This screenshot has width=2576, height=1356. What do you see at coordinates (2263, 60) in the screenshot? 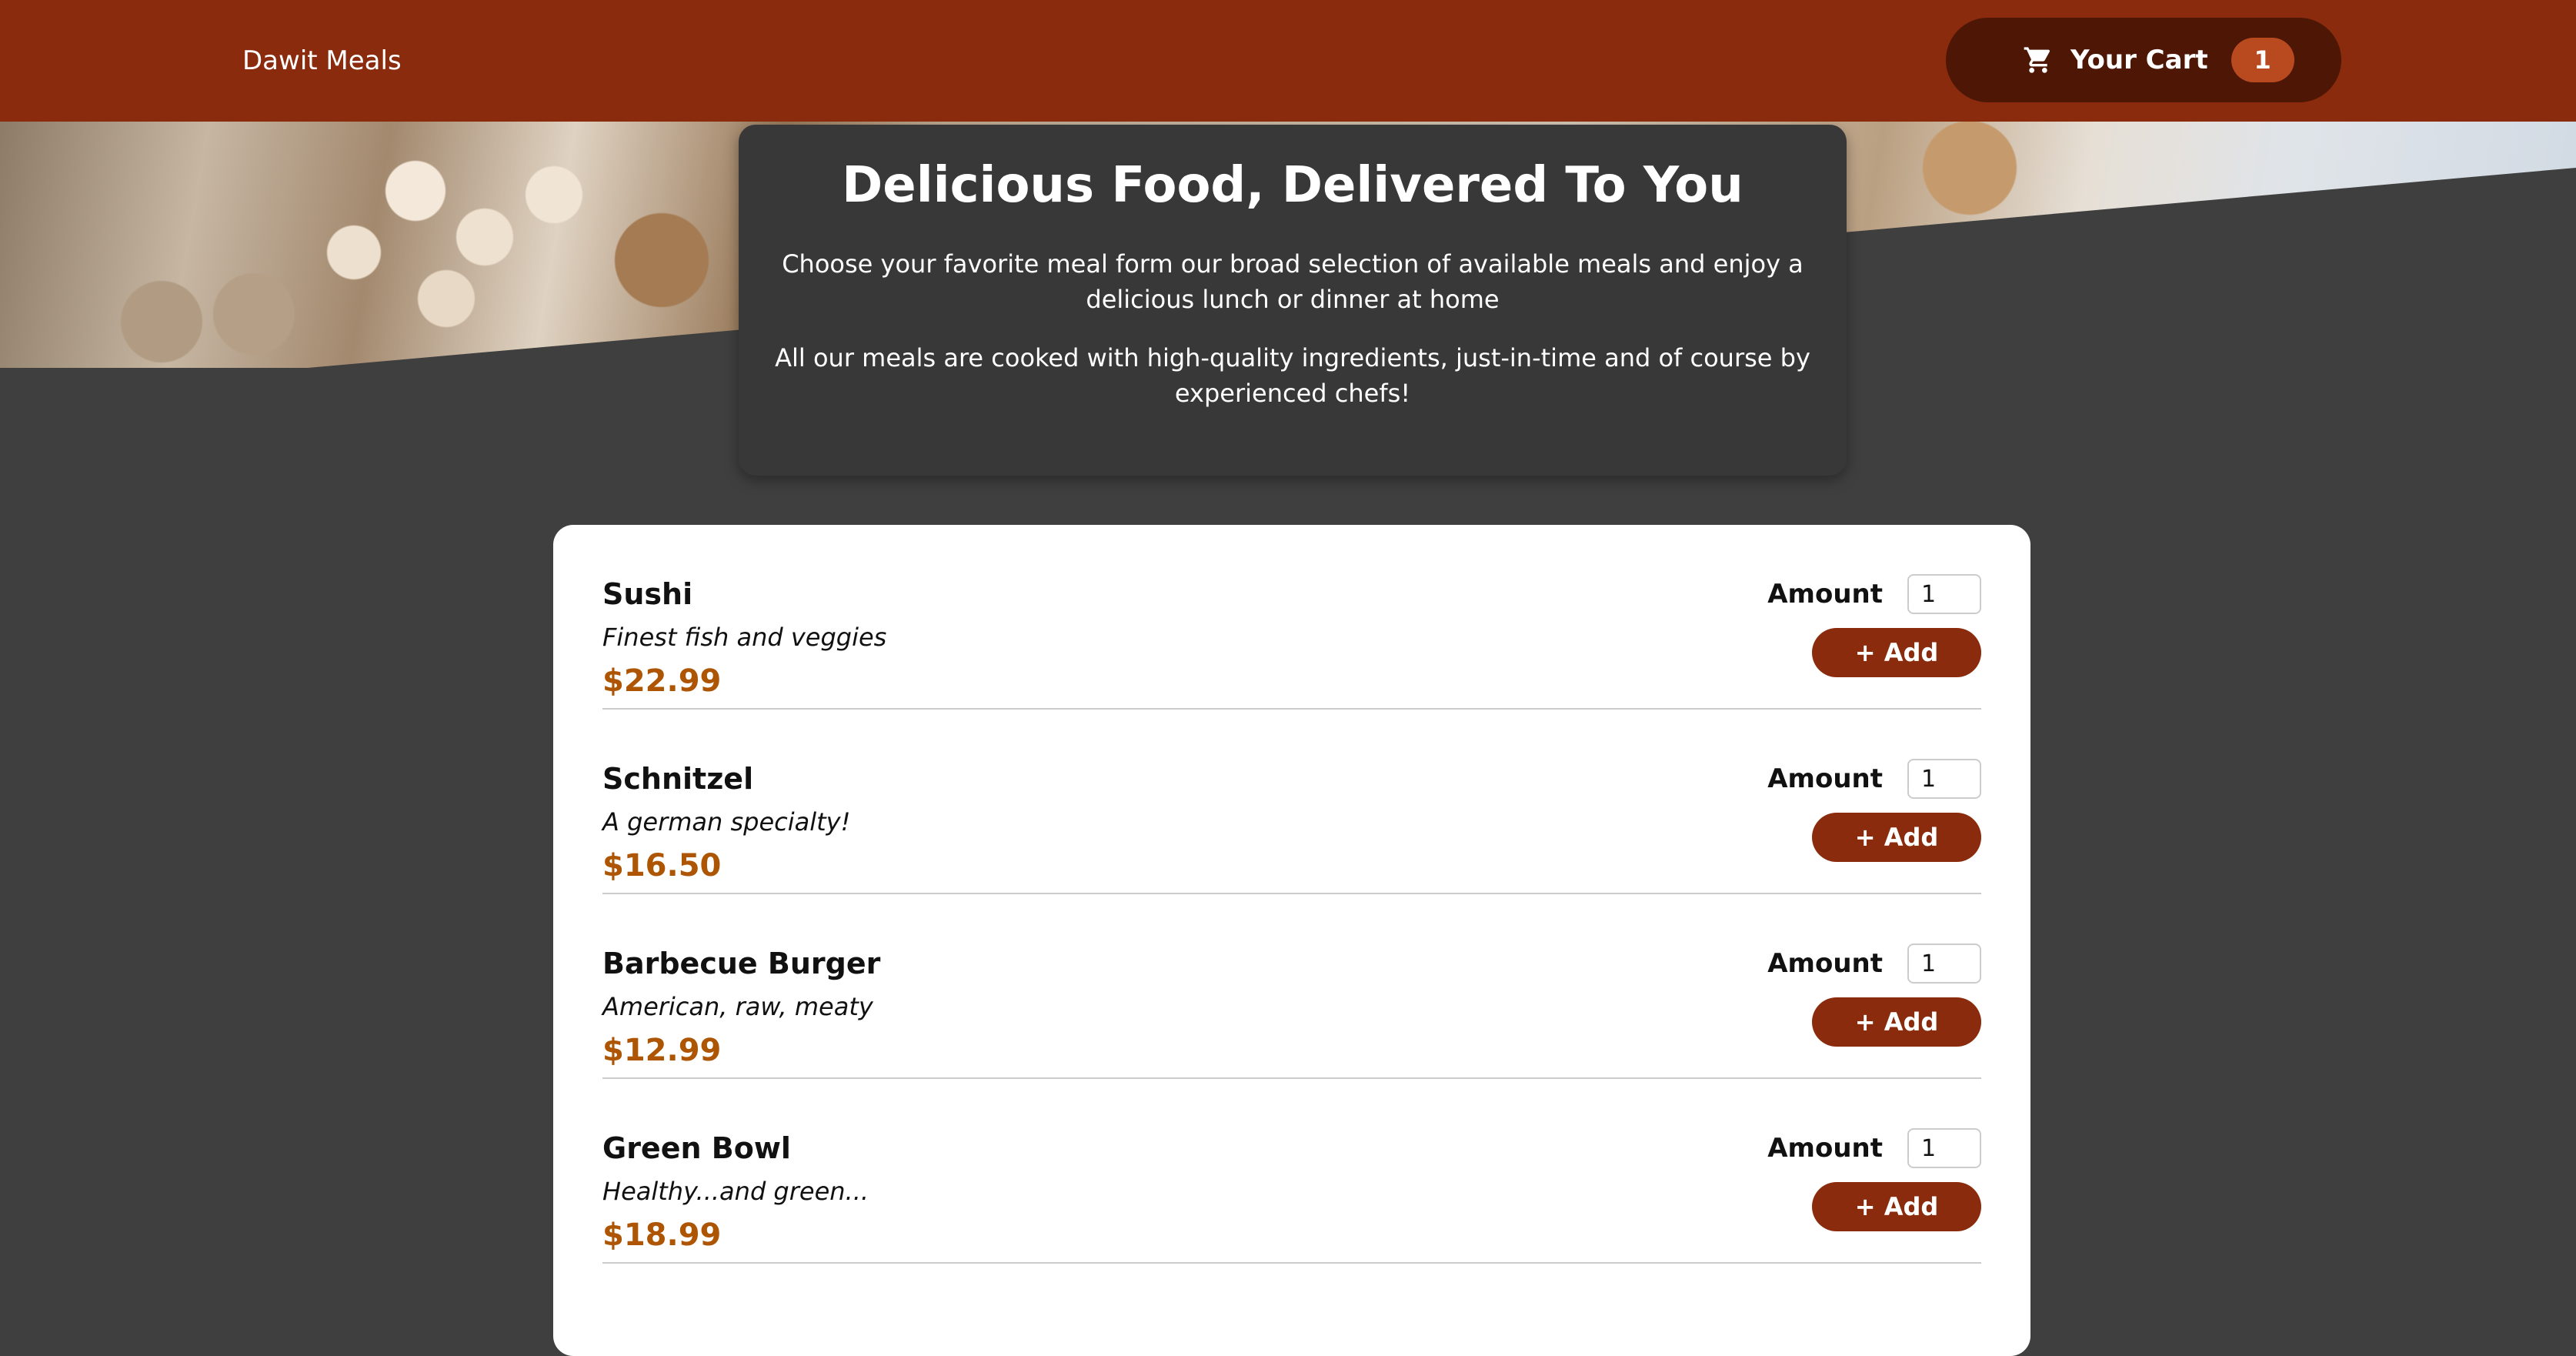
I see `cart-count-badge: 1` at bounding box center [2263, 60].